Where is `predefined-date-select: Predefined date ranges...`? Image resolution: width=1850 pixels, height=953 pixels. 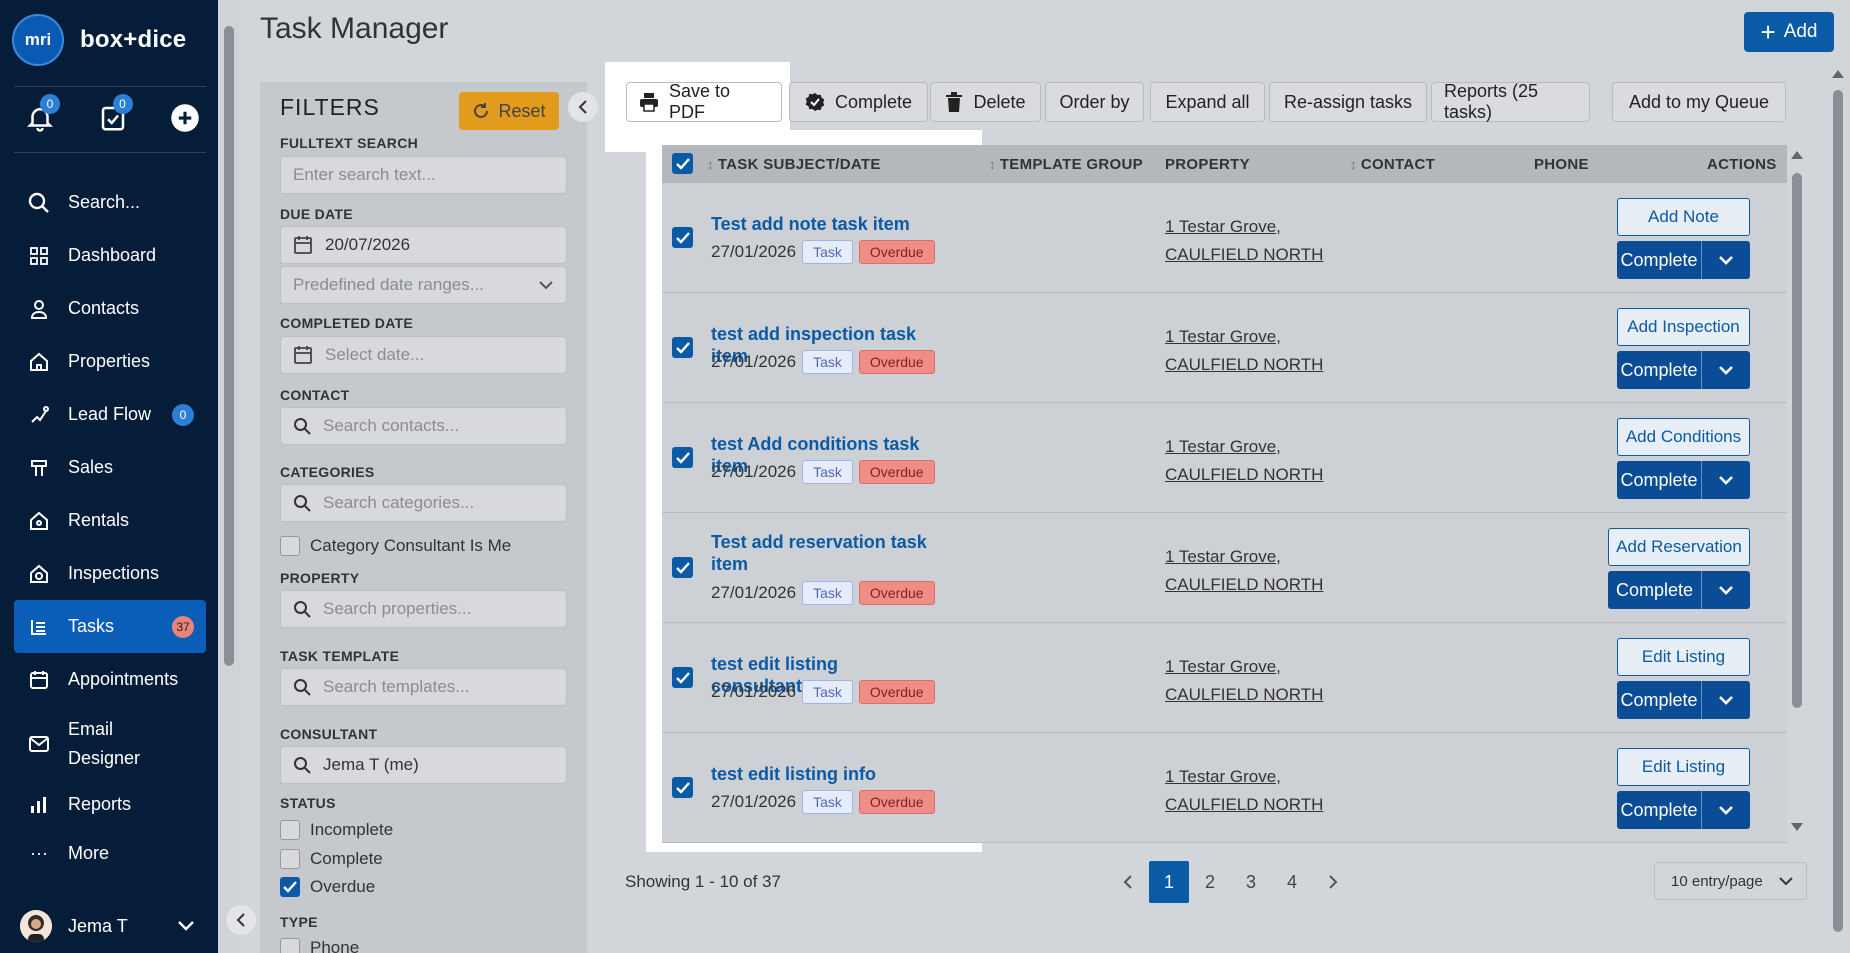 predefined-date-select: Predefined date ranges... is located at coordinates (423, 285).